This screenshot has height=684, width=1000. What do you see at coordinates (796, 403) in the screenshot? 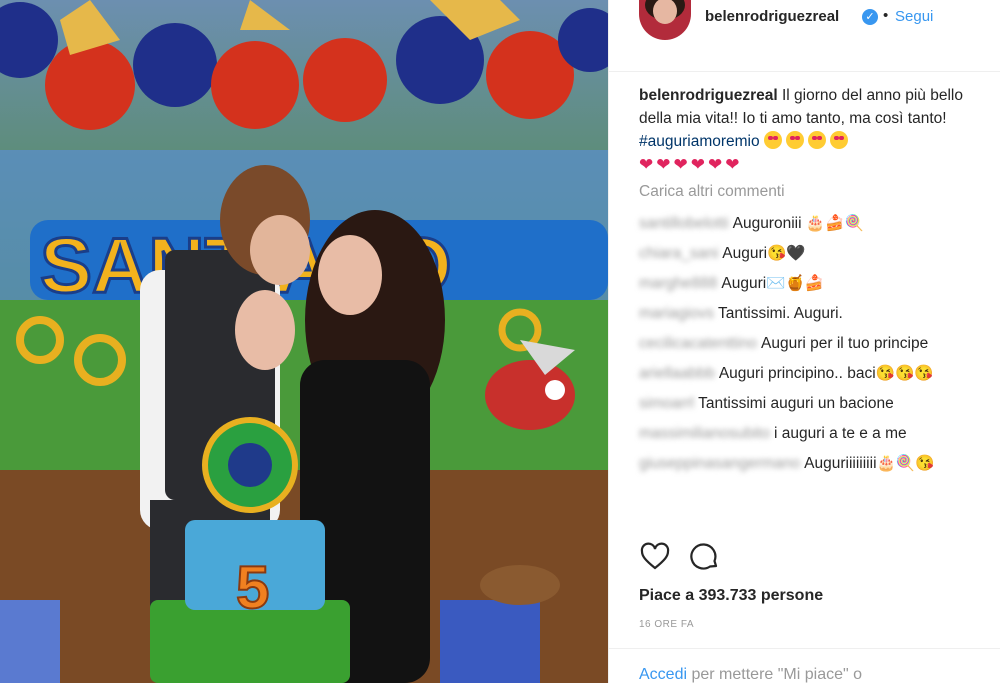
I see `comment-text: Tantissimi auguri un bacione` at bounding box center [796, 403].